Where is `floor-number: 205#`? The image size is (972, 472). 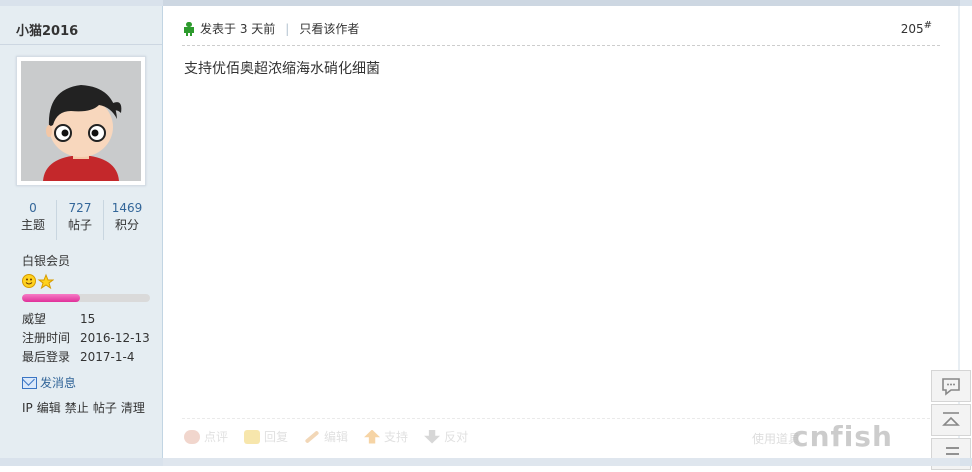 floor-number: 205# is located at coordinates (916, 28).